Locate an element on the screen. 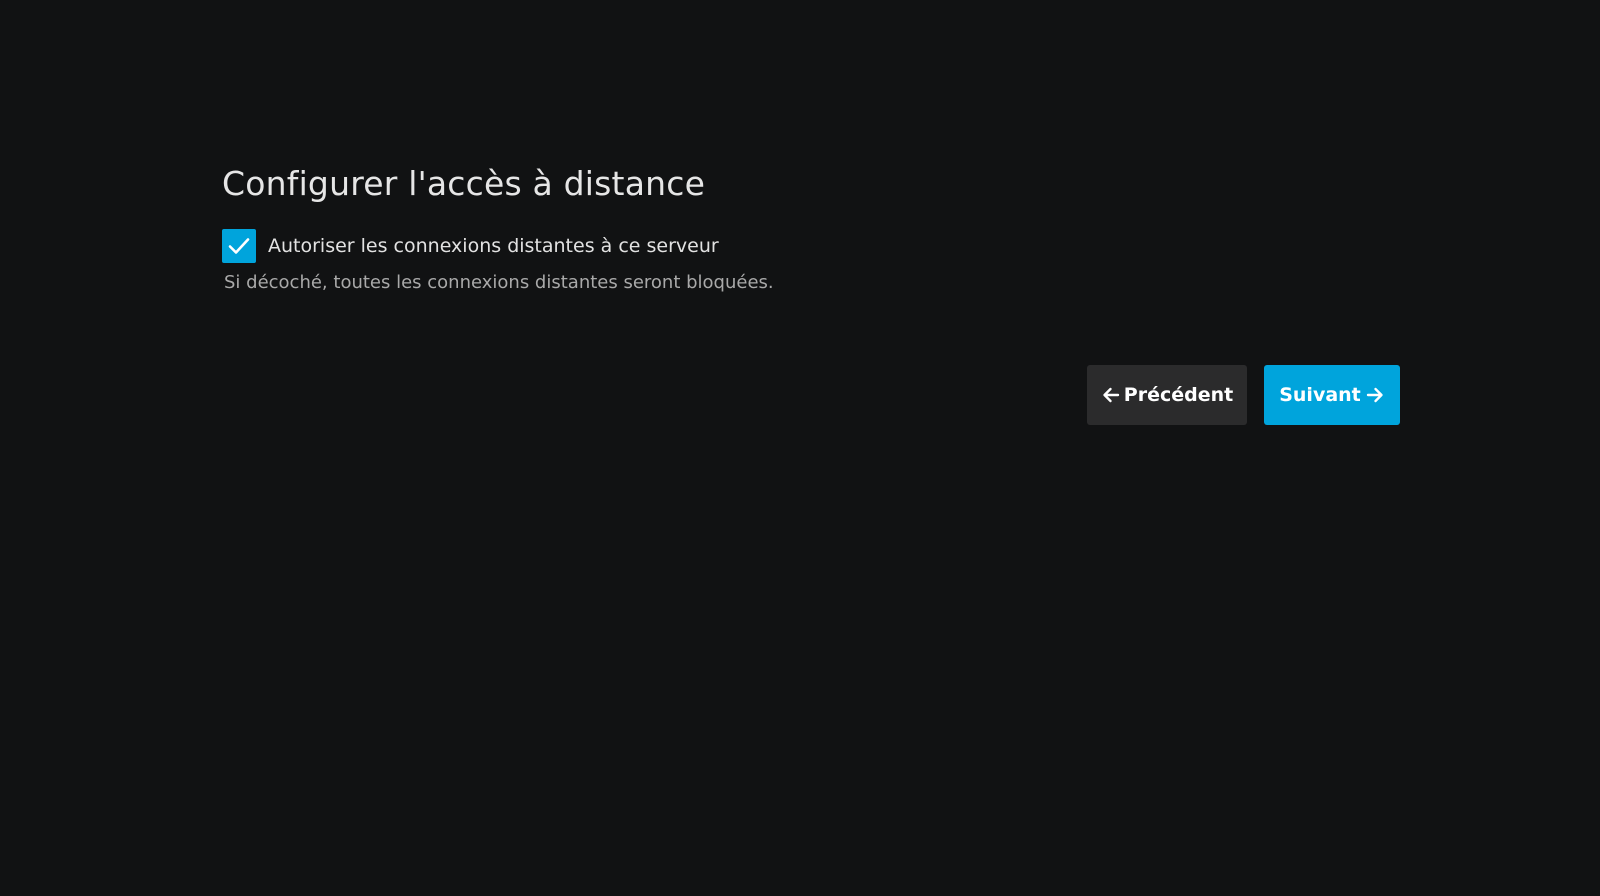 The width and height of the screenshot is (1600, 896). wizard-navigation: Précédent Suivant is located at coordinates (1243, 395).